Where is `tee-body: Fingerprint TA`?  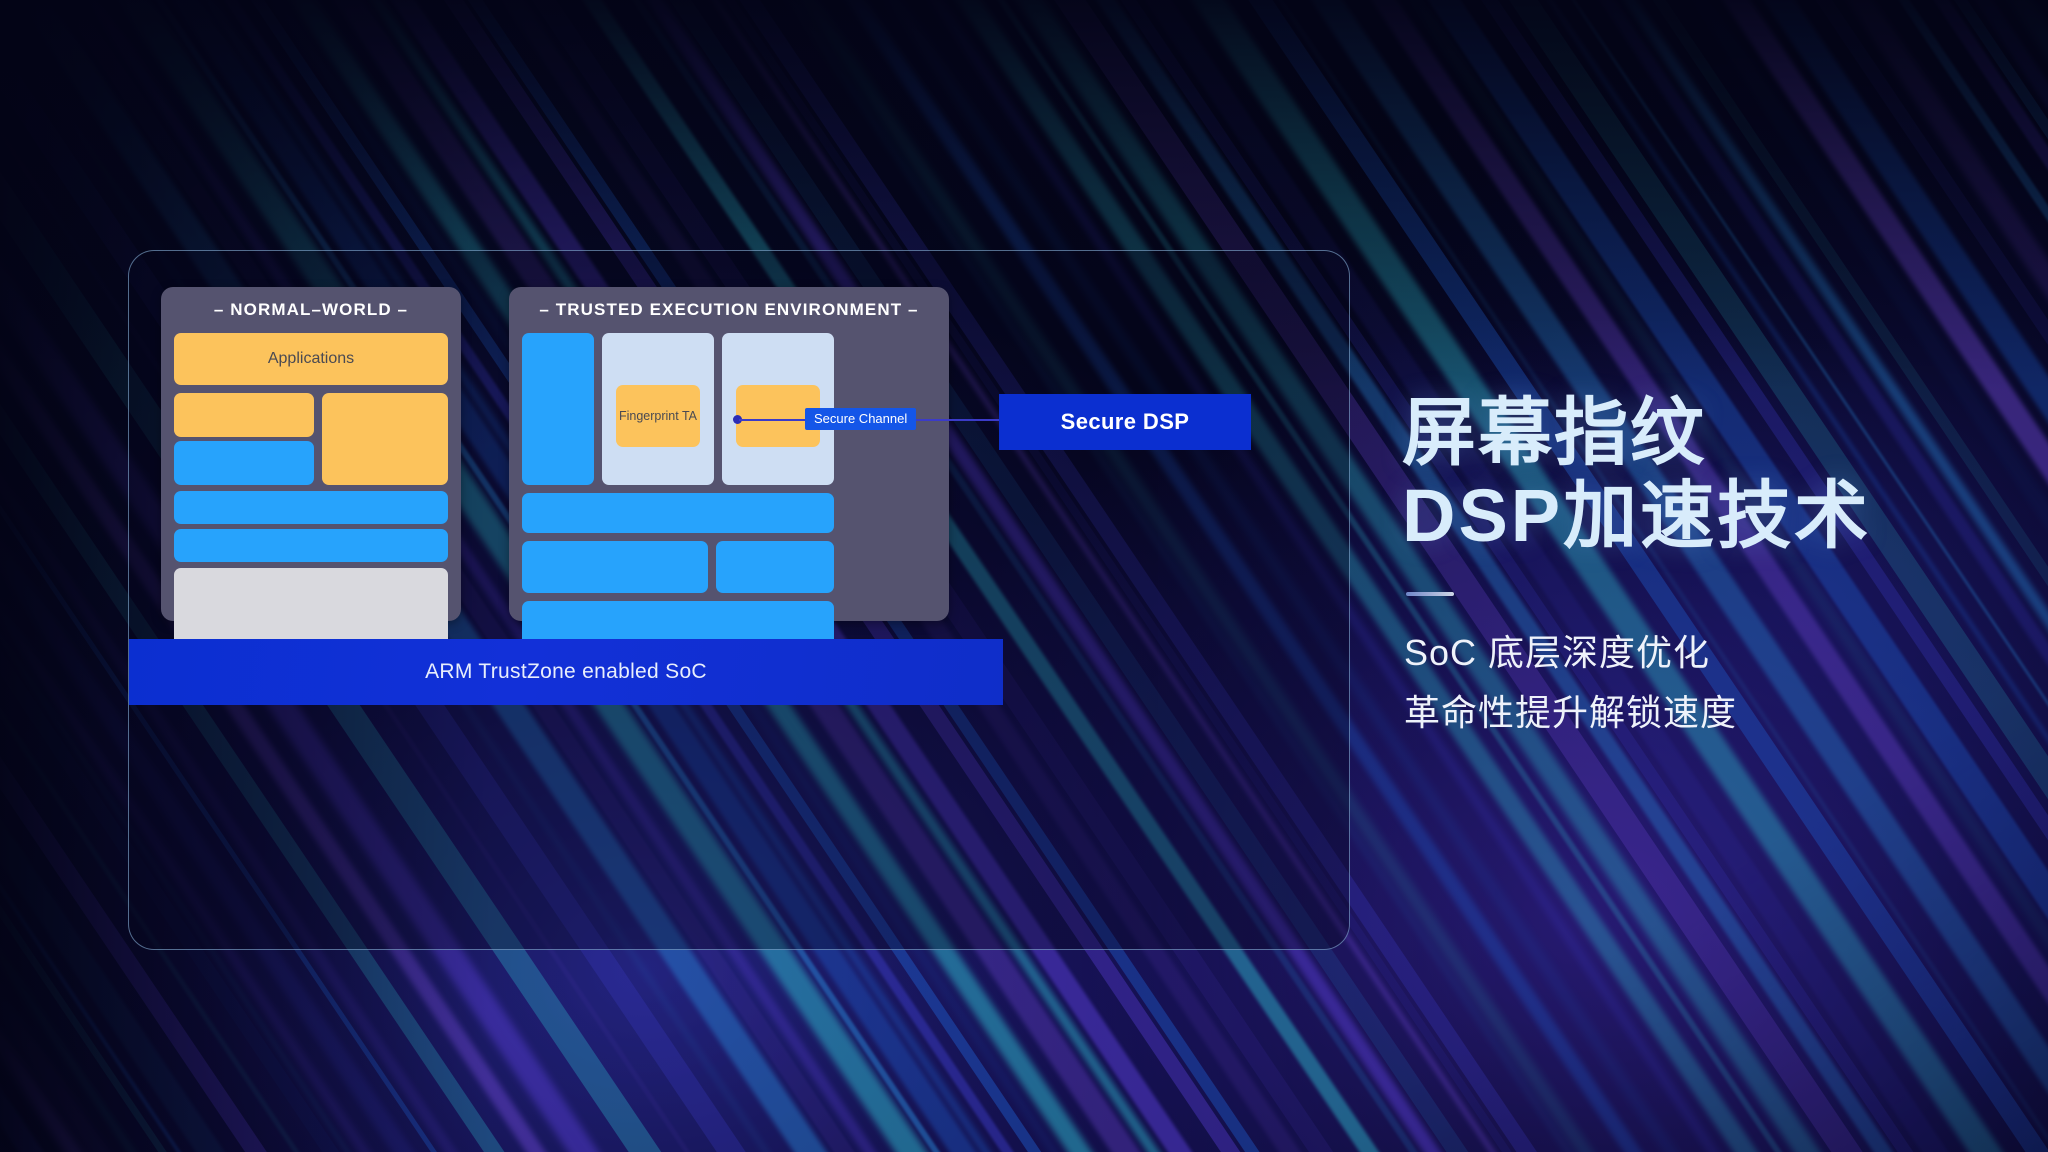
tee-body: Fingerprint TA is located at coordinates (729, 493).